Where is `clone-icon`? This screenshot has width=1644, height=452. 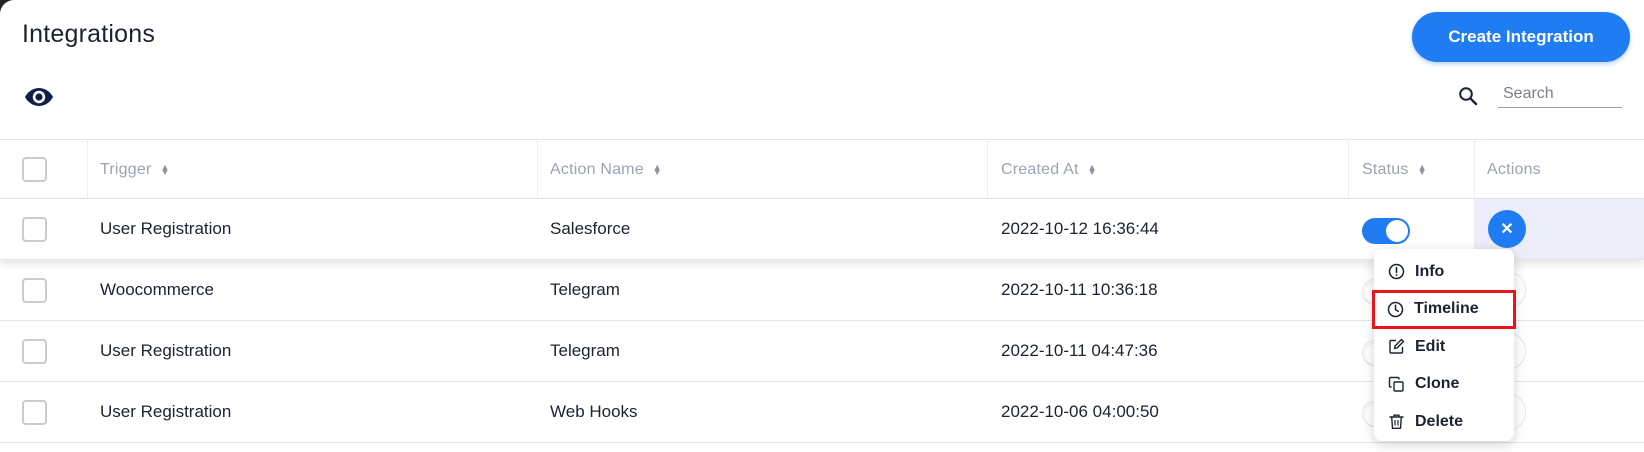
clone-icon is located at coordinates (1396, 384).